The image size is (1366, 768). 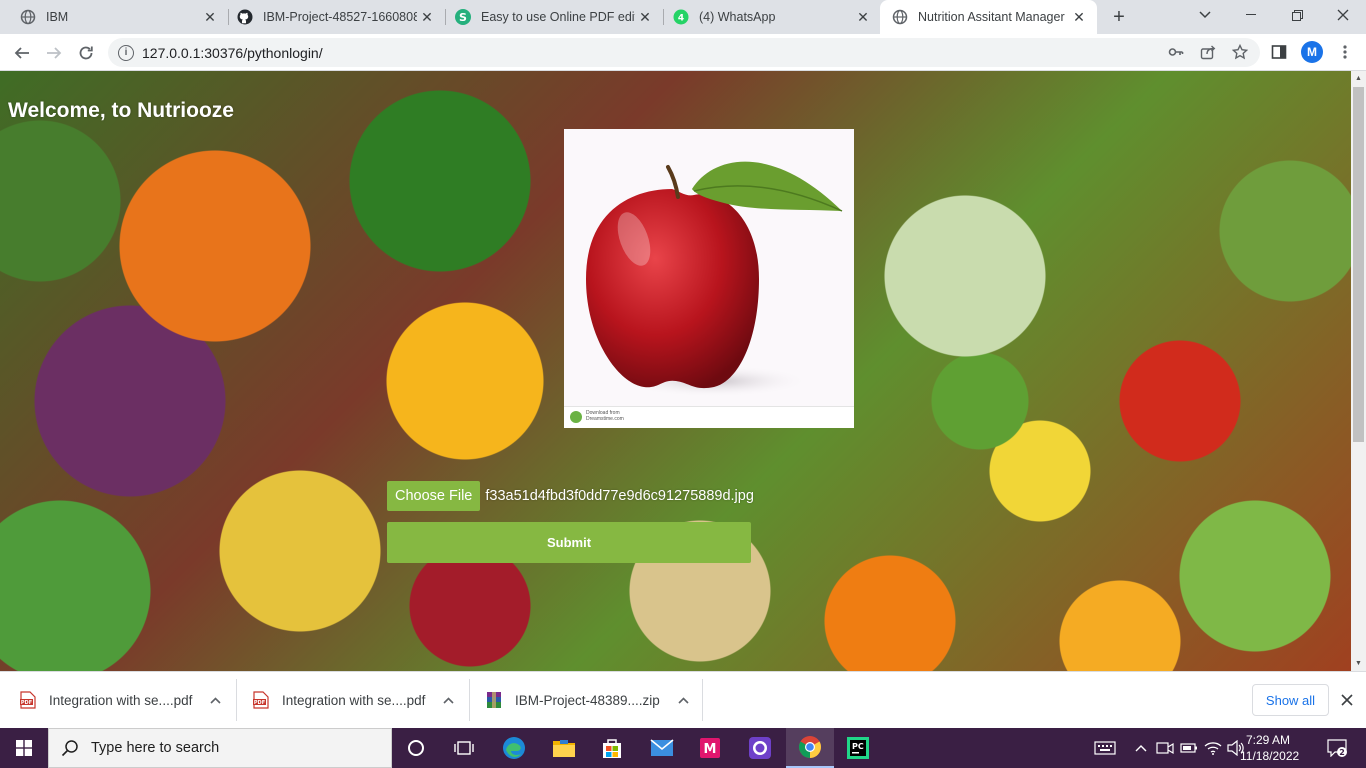 What do you see at coordinates (1358, 663) in the screenshot?
I see `scroll-down-arrow-icon: ▼` at bounding box center [1358, 663].